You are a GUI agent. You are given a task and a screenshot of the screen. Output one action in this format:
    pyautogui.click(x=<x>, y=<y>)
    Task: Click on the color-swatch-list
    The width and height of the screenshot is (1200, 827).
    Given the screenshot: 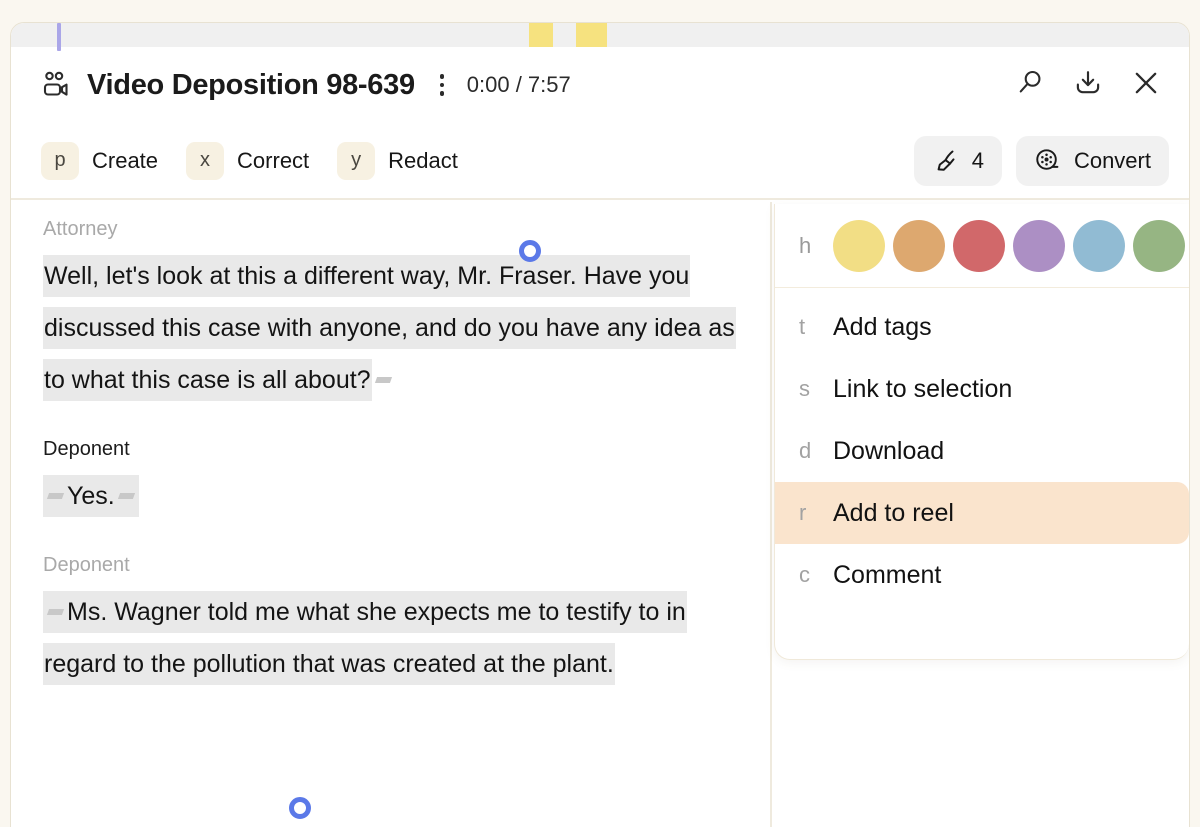 What is the action you would take?
    pyautogui.click(x=1009, y=245)
    